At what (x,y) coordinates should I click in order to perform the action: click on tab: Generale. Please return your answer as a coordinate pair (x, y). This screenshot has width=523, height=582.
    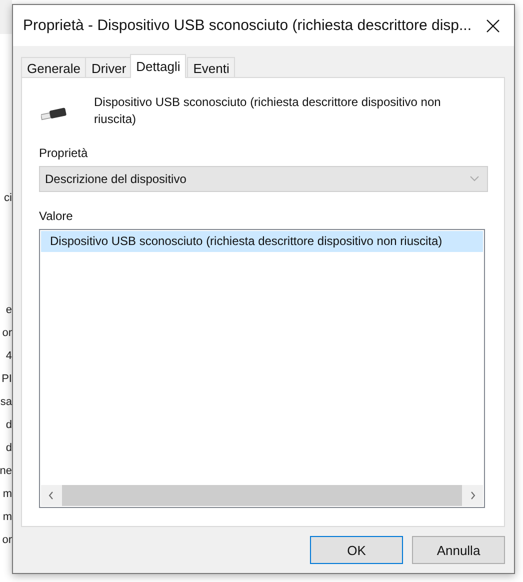
    Looking at the image, I should click on (53, 67).